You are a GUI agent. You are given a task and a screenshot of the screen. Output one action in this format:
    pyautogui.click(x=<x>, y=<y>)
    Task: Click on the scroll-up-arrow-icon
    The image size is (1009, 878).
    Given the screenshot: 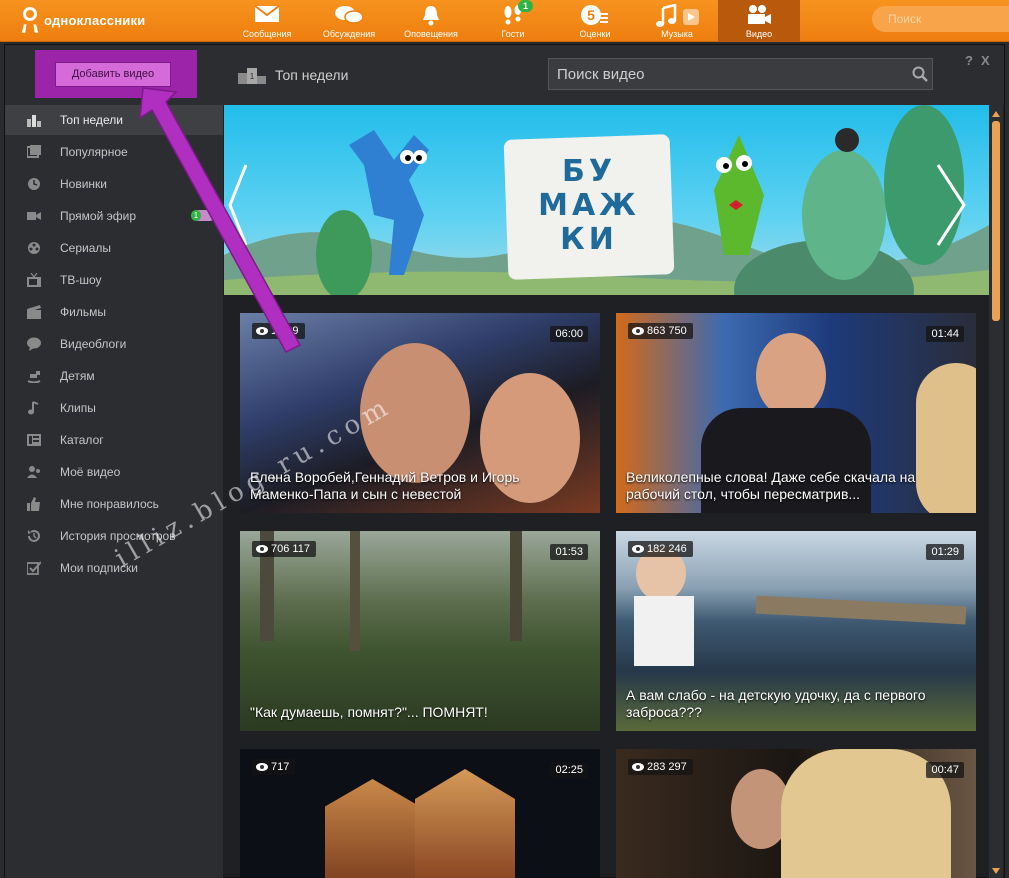 What is the action you would take?
    pyautogui.click(x=996, y=114)
    